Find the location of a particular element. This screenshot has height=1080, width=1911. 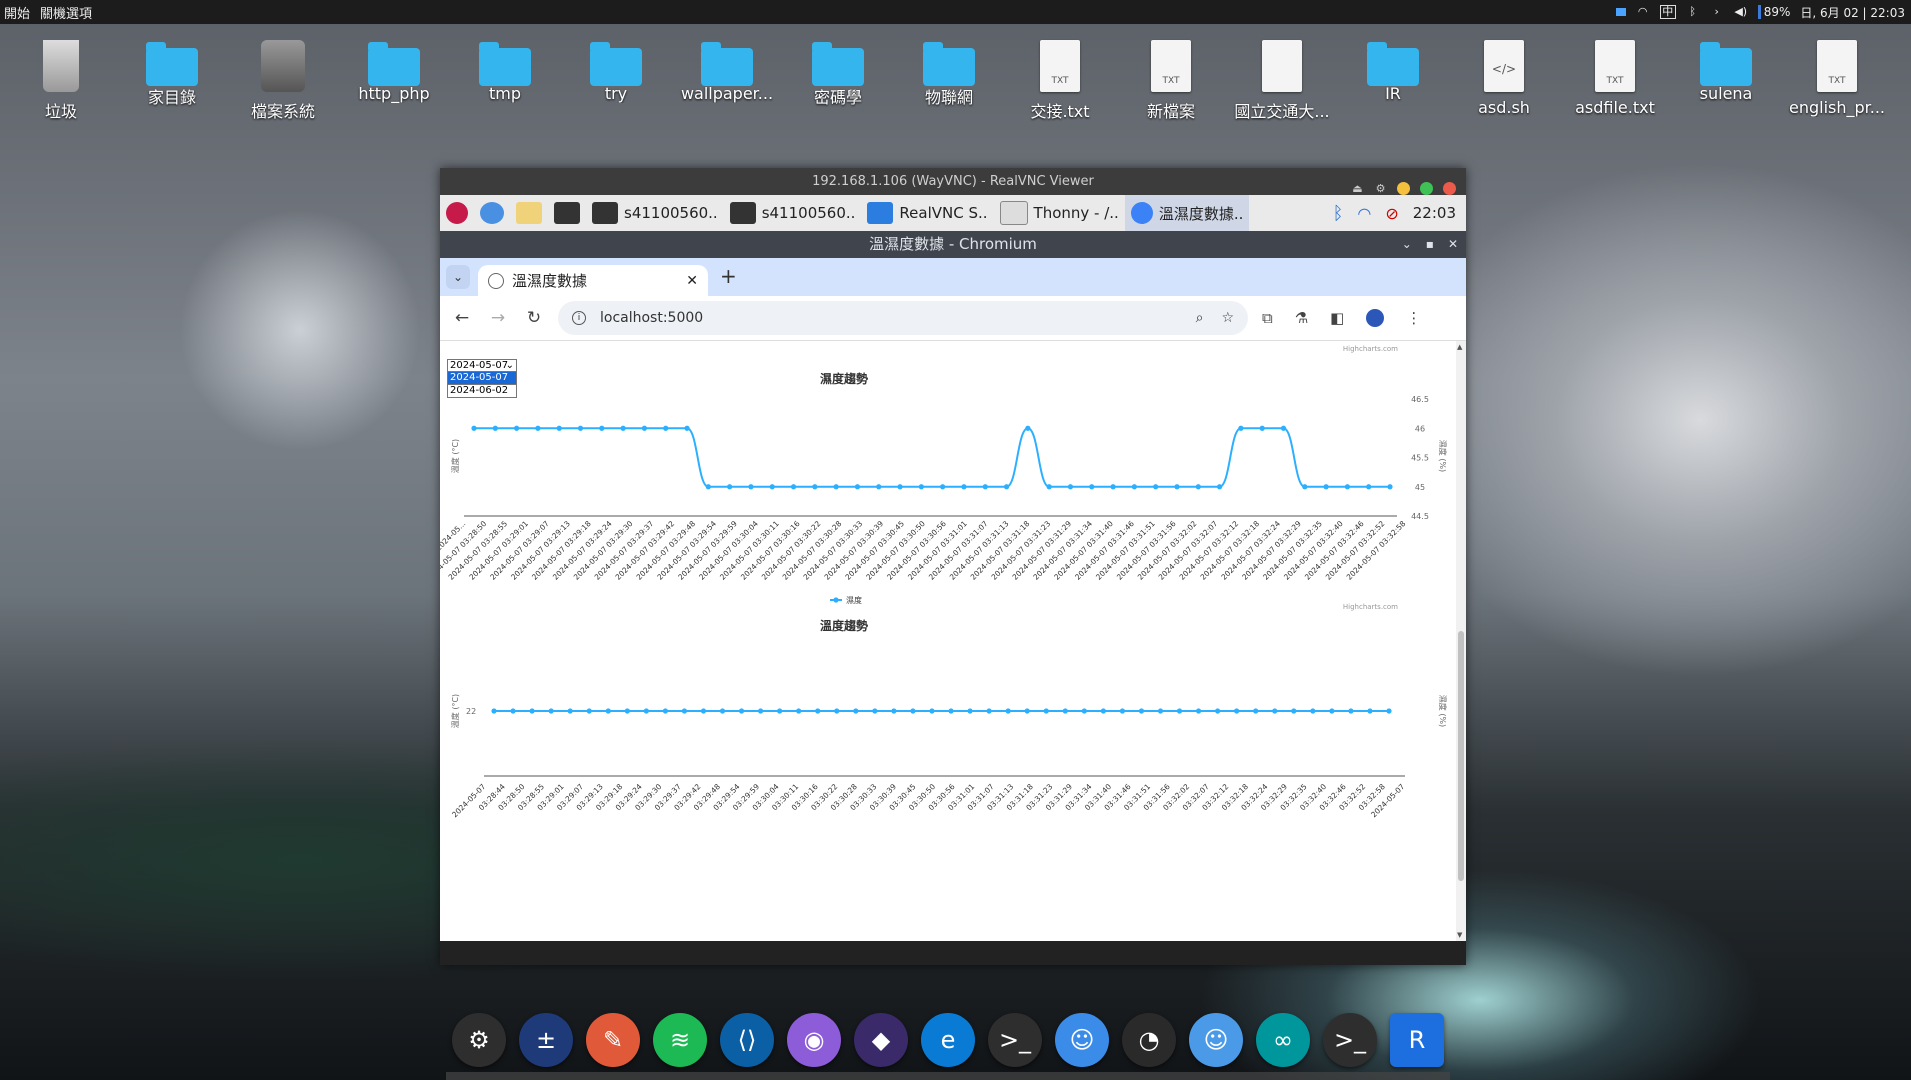

input-method-icon: 中 is located at coordinates (1667, 12).